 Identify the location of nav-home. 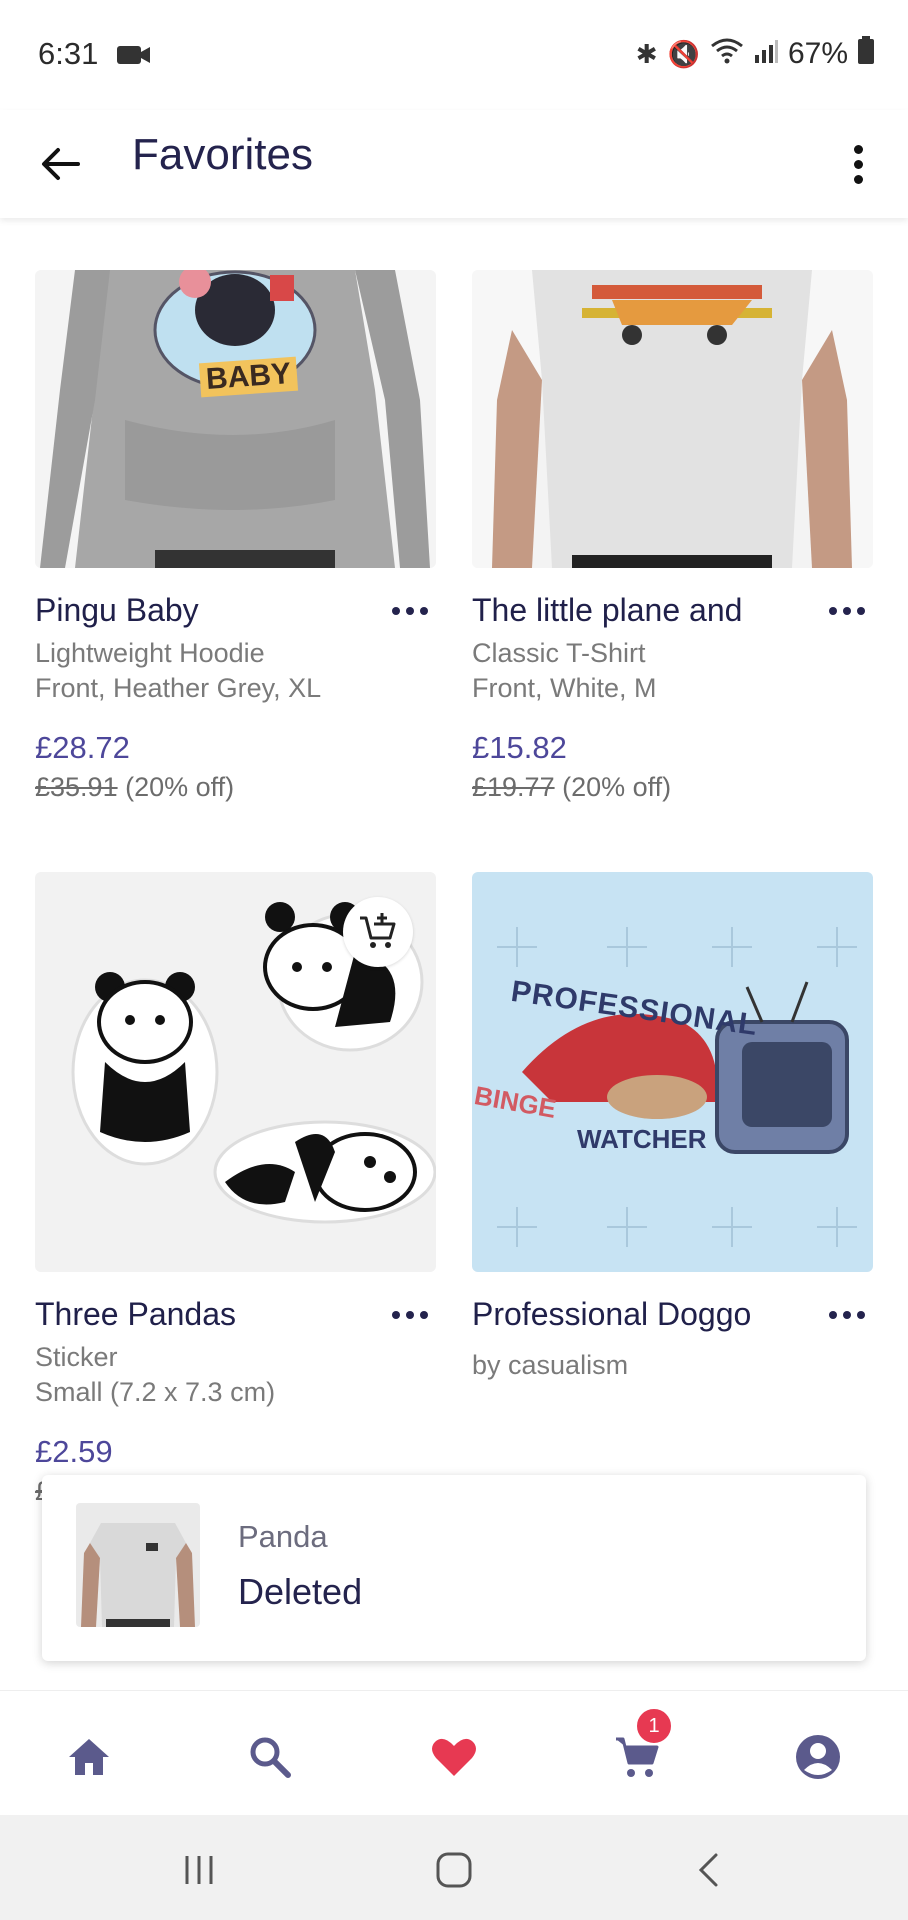
(89, 1757).